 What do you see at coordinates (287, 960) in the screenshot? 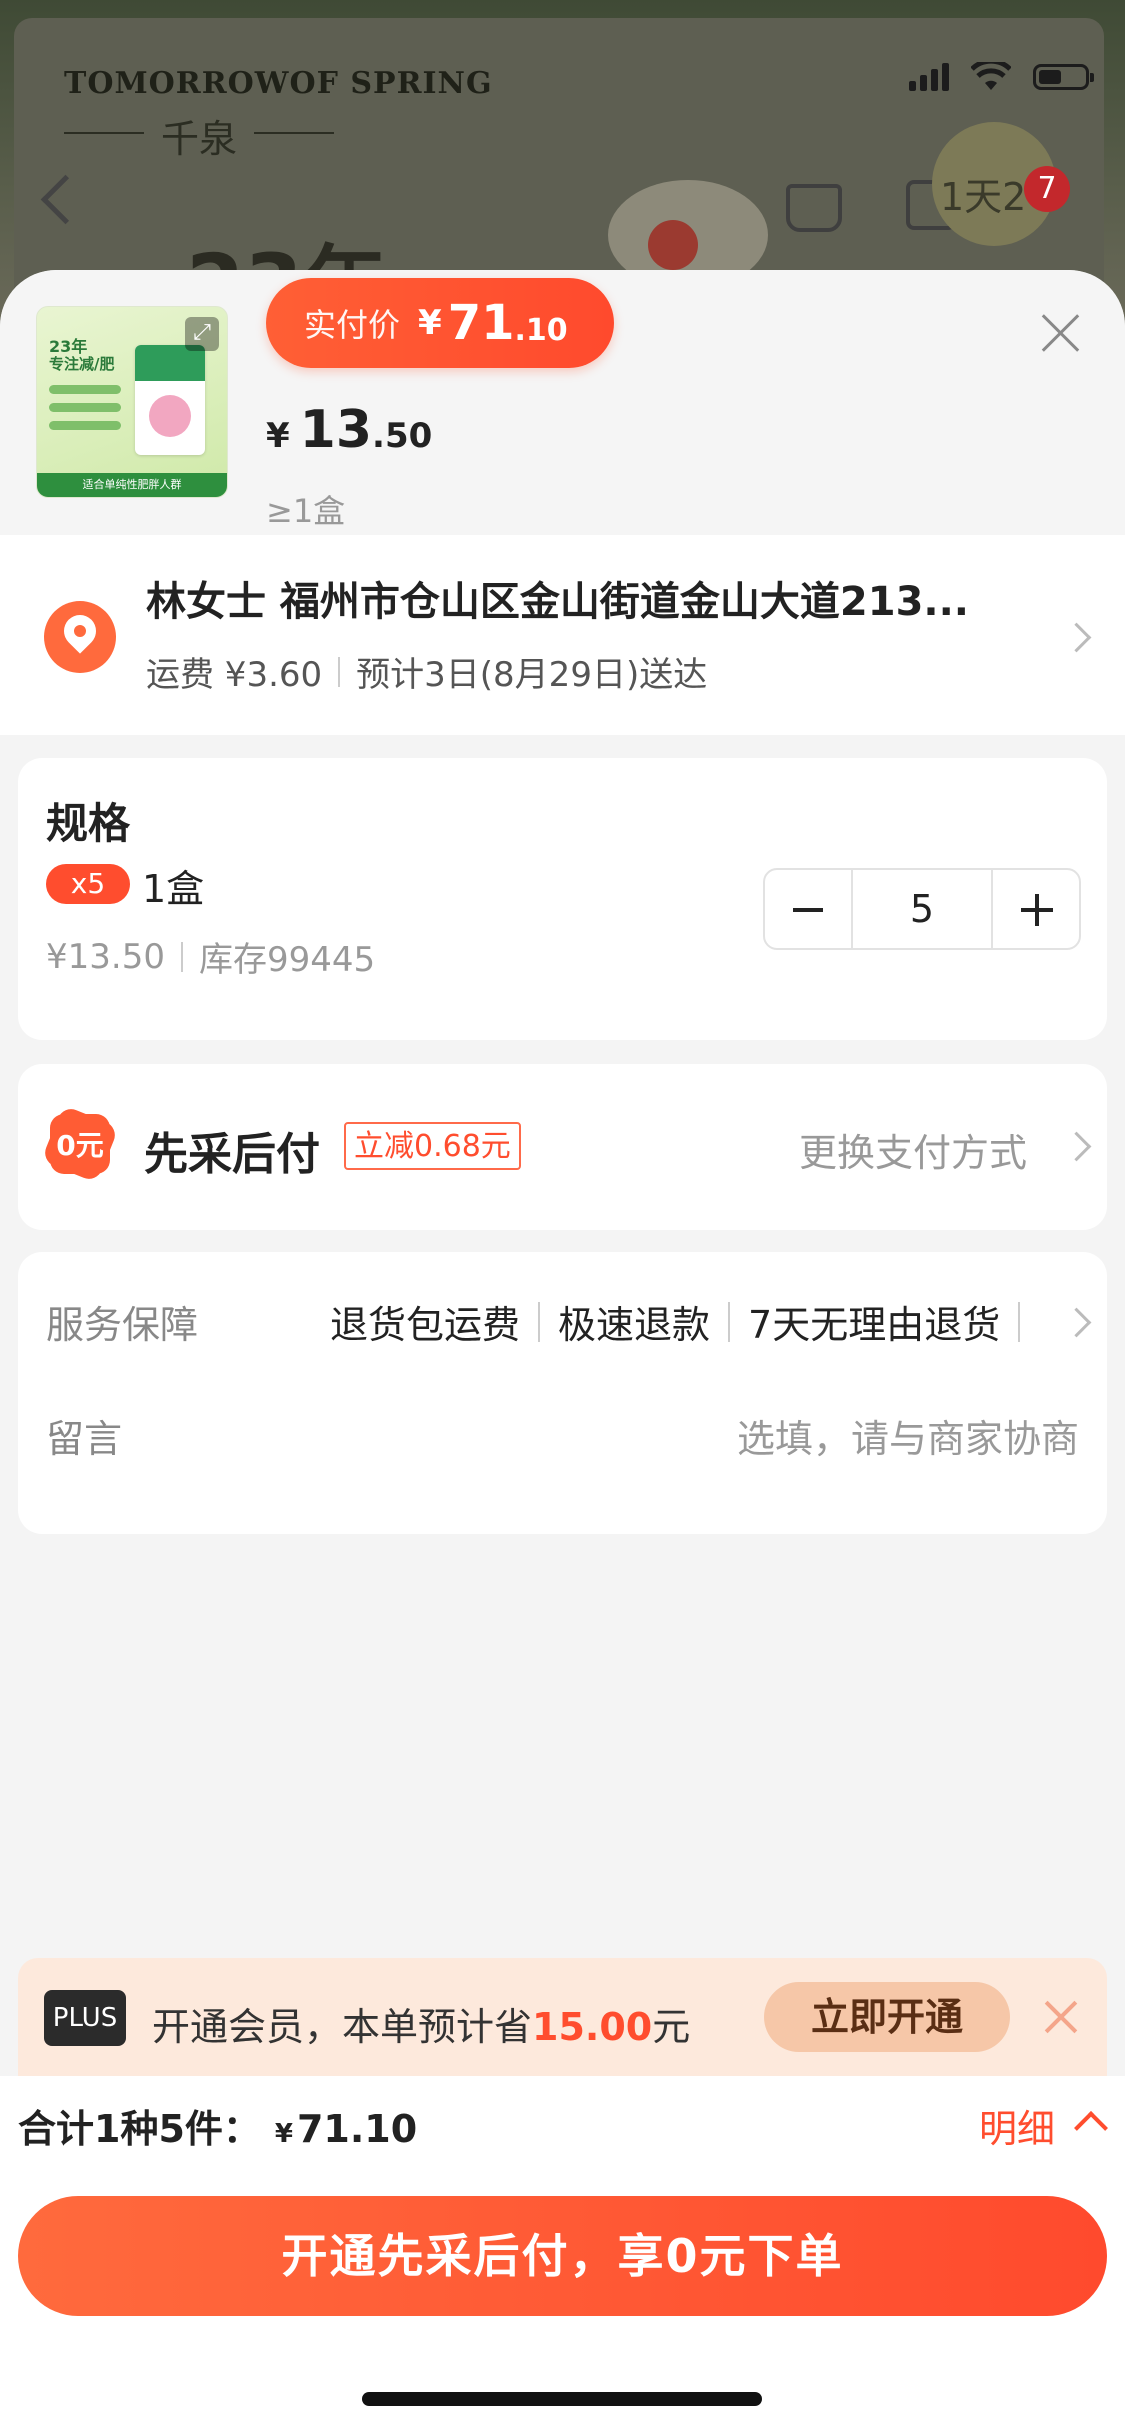
I see `spec-stock: 库存99445` at bounding box center [287, 960].